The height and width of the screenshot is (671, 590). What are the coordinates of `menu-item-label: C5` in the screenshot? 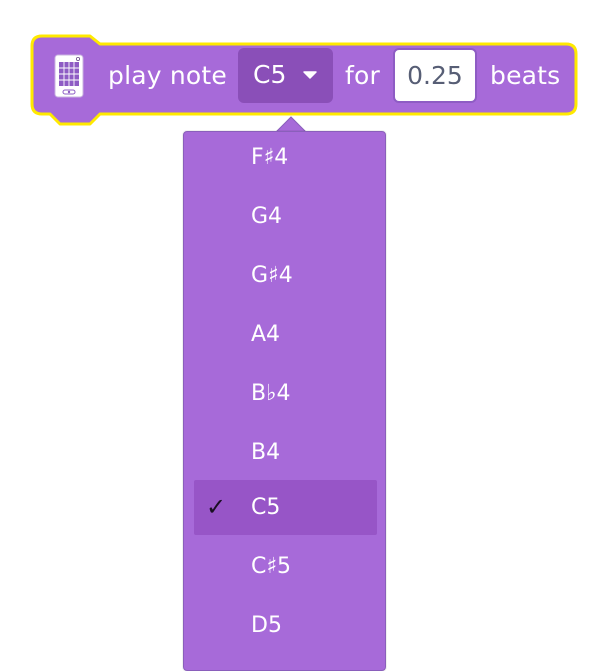 It's located at (266, 507).